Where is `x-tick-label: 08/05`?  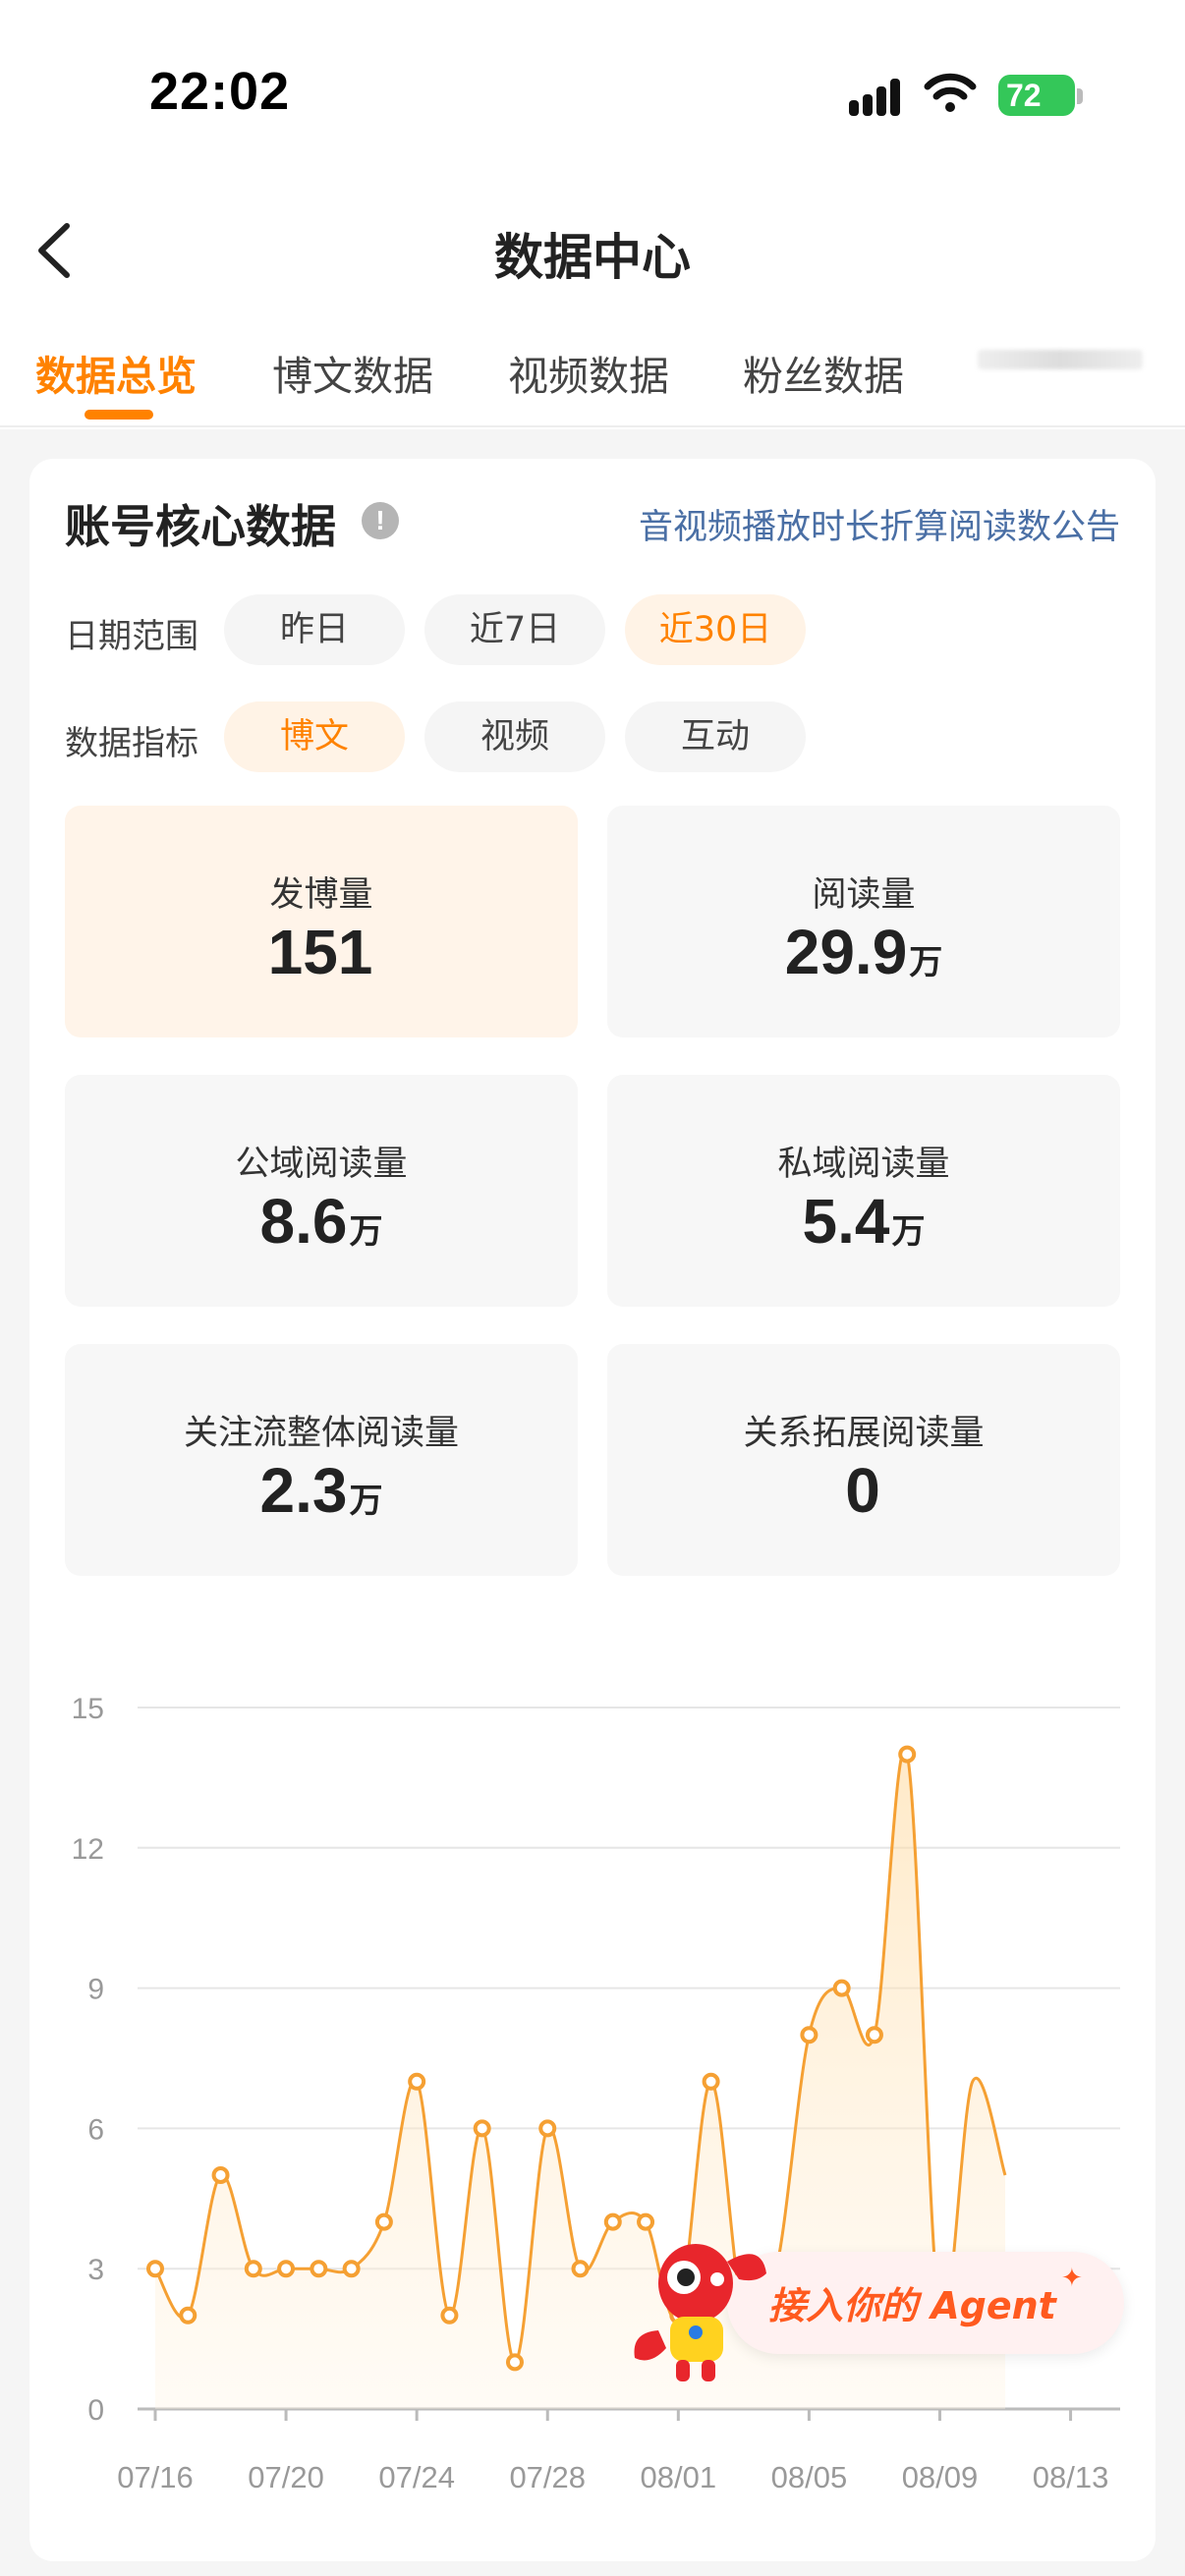 x-tick-label: 08/05 is located at coordinates (810, 2477).